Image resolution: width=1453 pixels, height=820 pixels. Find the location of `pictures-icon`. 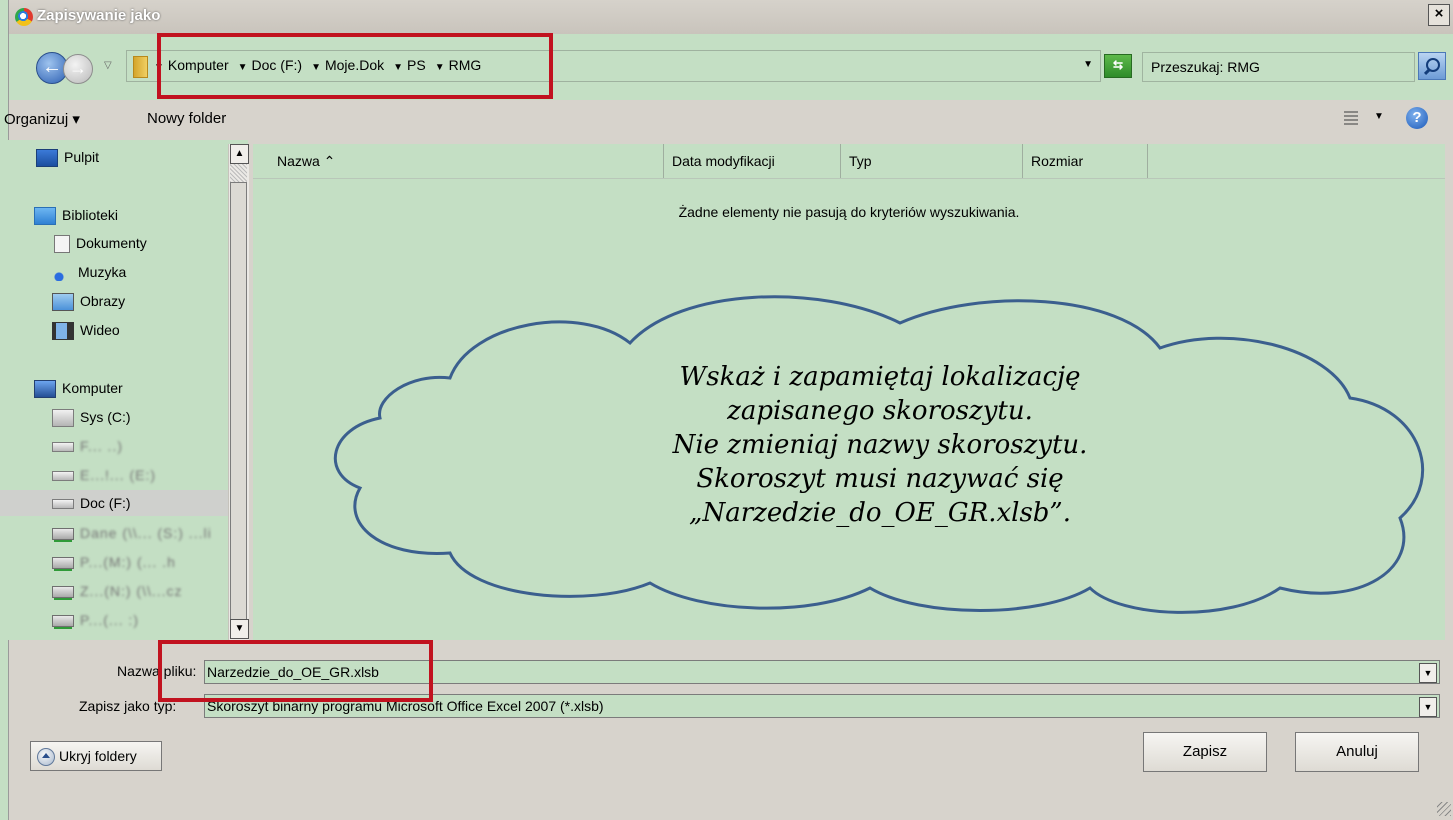

pictures-icon is located at coordinates (63, 302).